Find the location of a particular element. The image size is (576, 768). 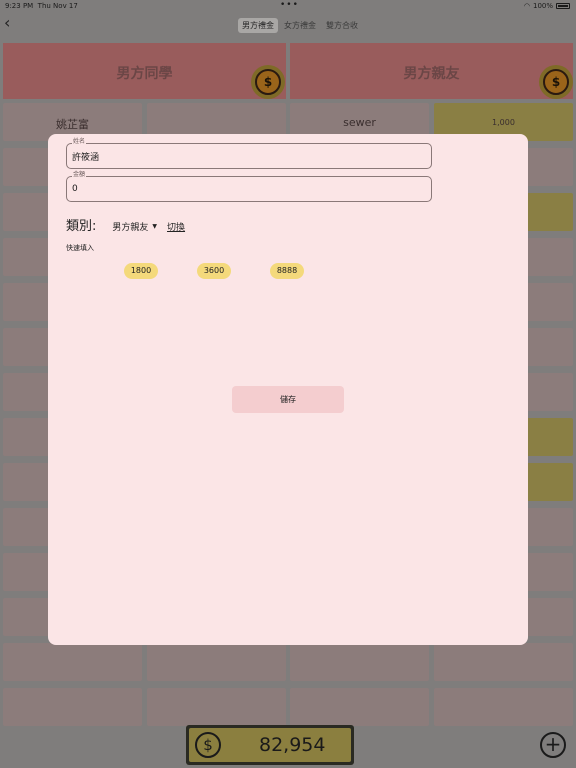

status-bar: 9:23 PM Thu Nov 17 ••• ◠ 100% is located at coordinates (288, 6).